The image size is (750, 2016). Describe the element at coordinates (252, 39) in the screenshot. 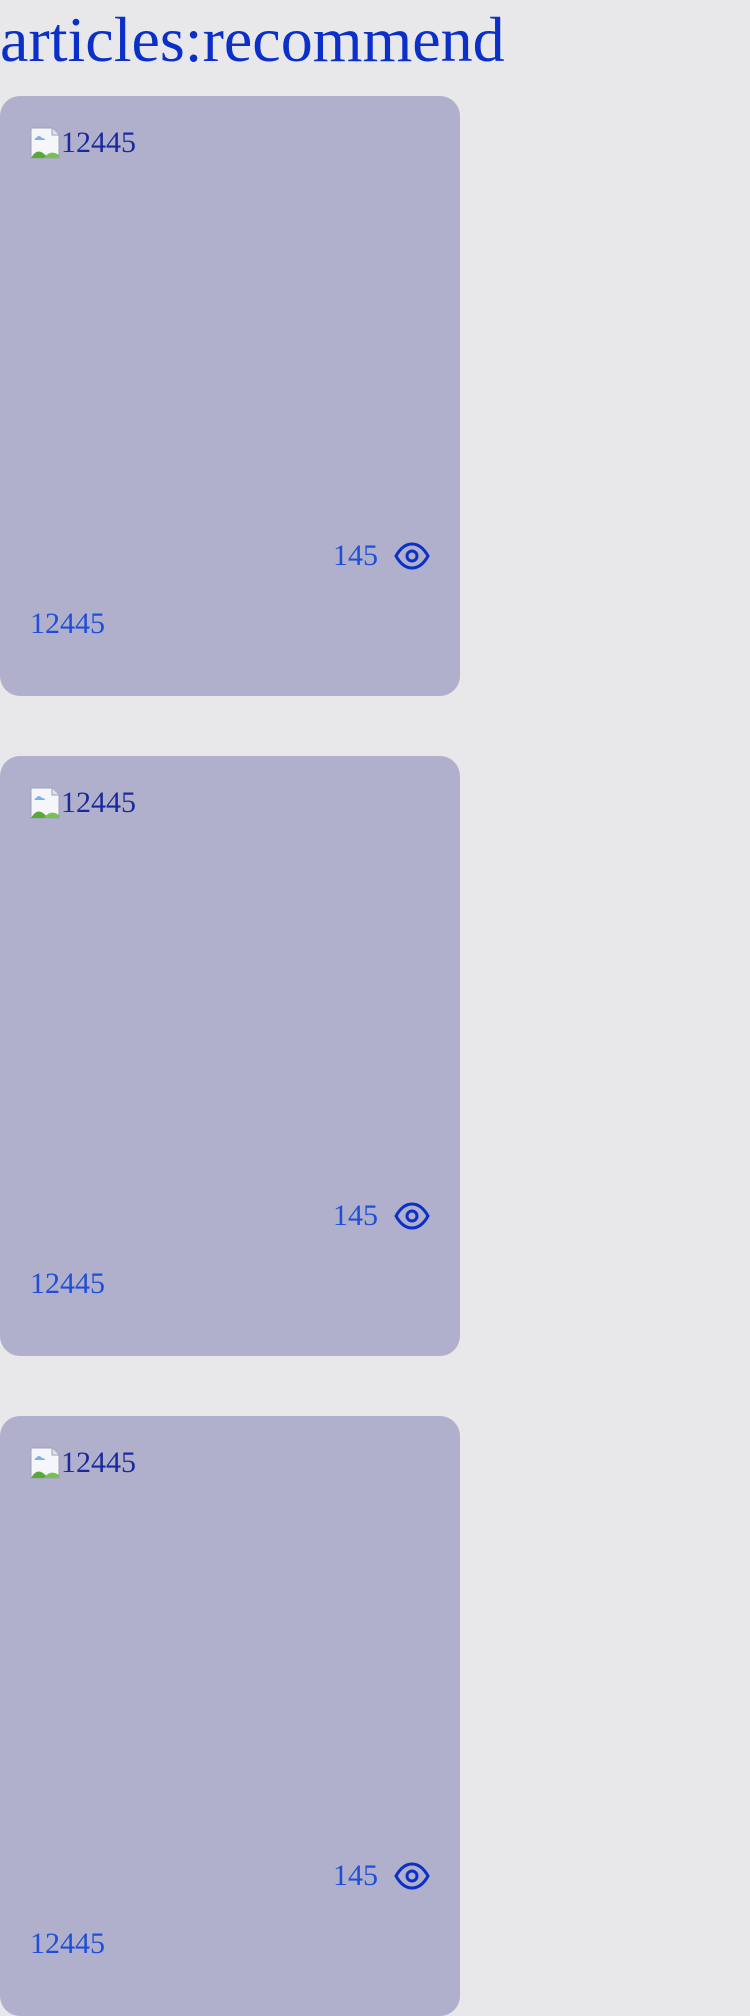

I see `page-title: articles:recommend` at that location.